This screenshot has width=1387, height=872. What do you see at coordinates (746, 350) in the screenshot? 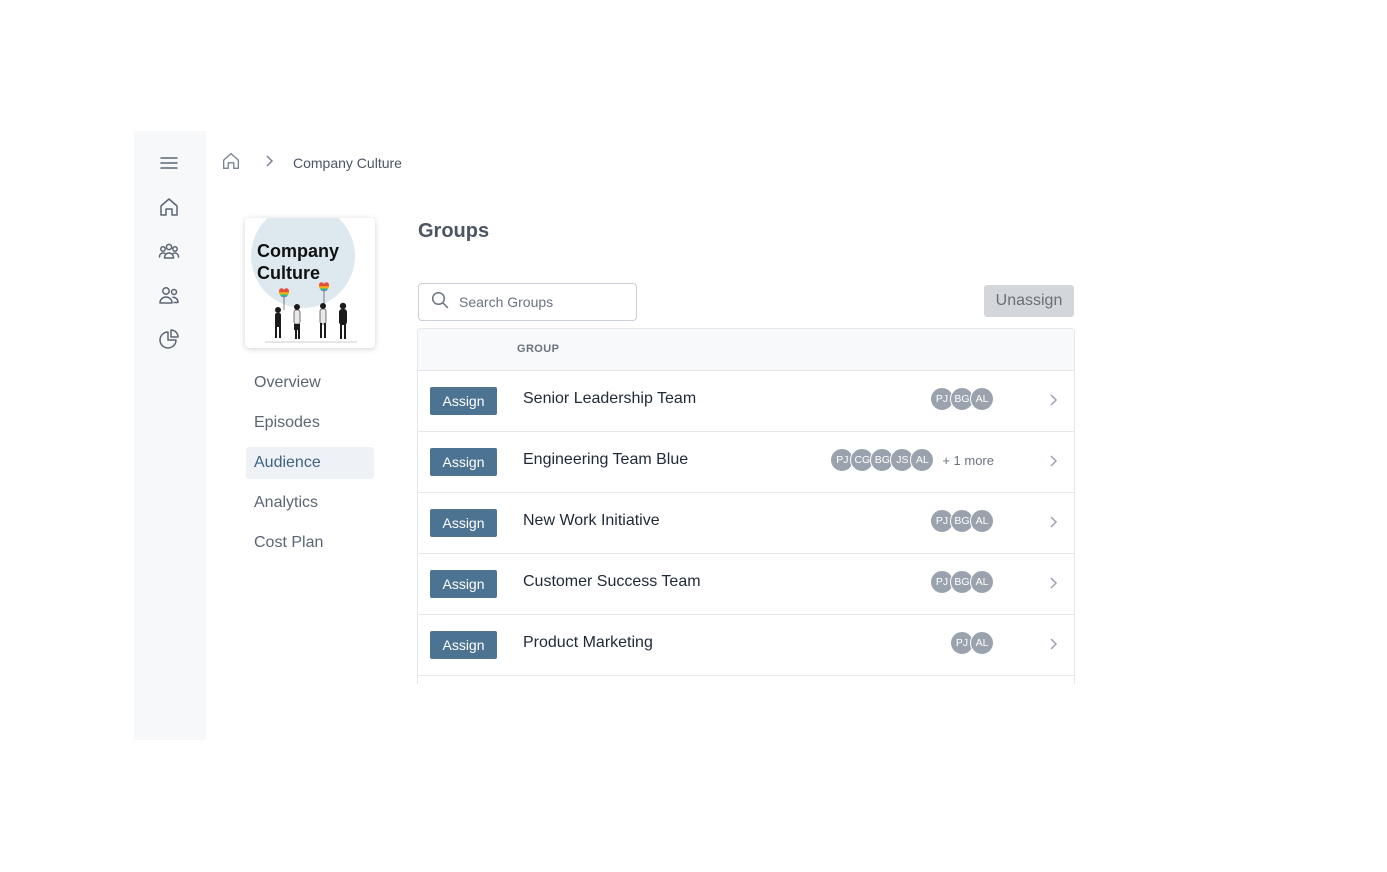
I see `table-header: GROUP` at bounding box center [746, 350].